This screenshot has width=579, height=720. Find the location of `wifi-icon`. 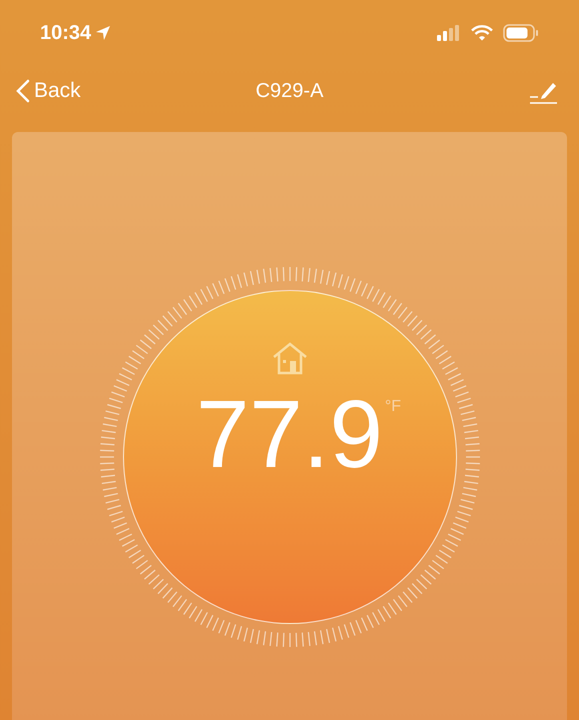

wifi-icon is located at coordinates (482, 33).